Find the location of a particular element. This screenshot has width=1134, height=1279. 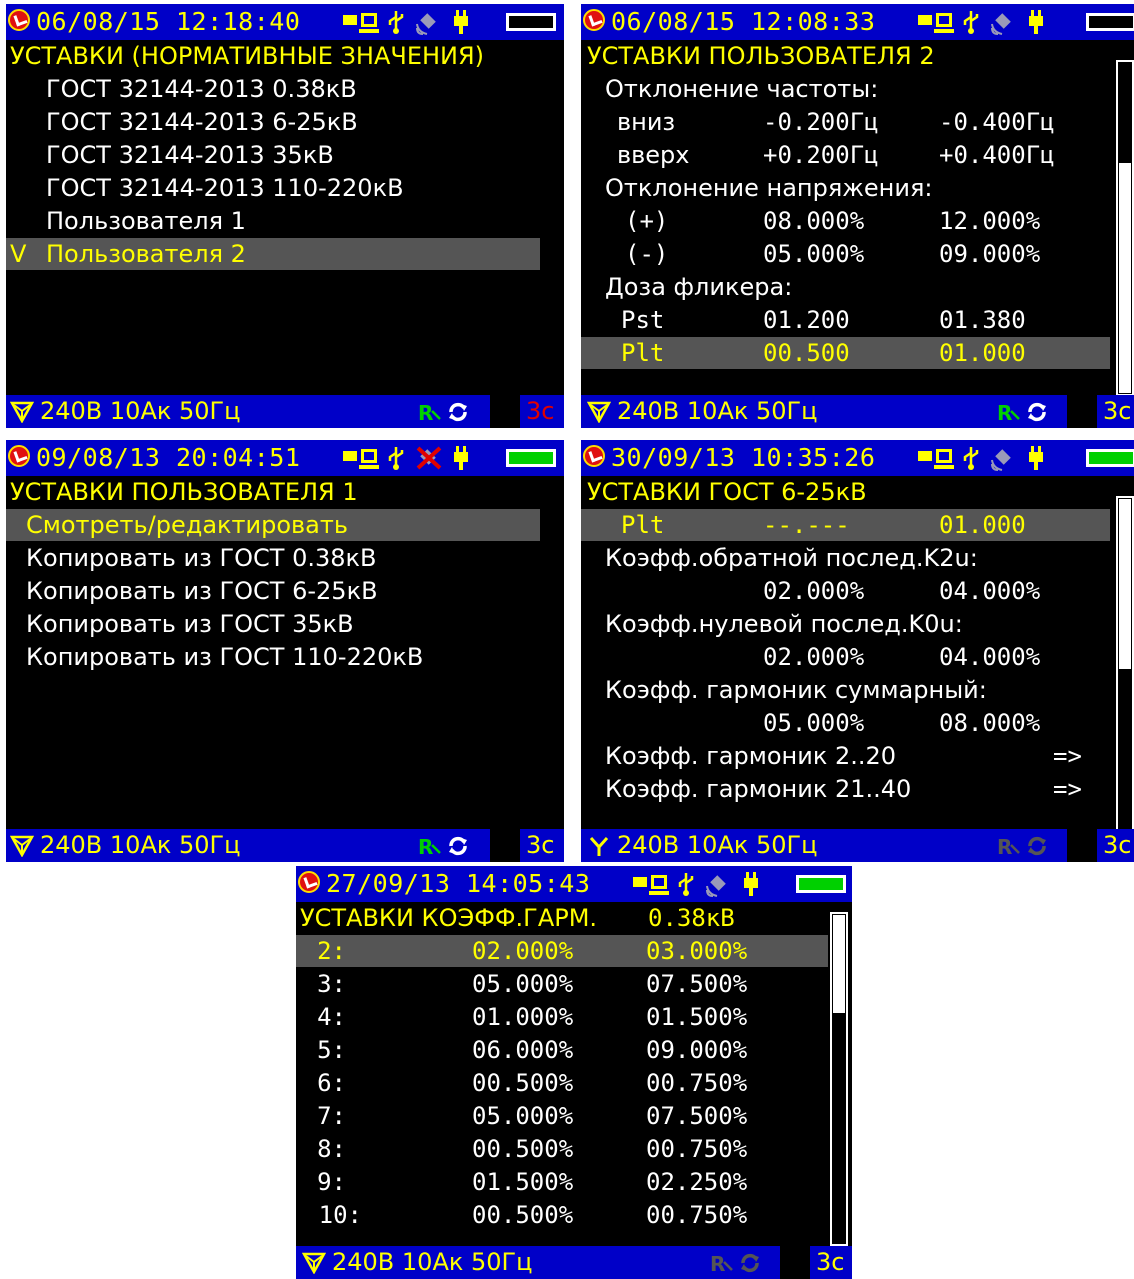

menu-item-user-1: Пользователя 1 is located at coordinates (305, 221).